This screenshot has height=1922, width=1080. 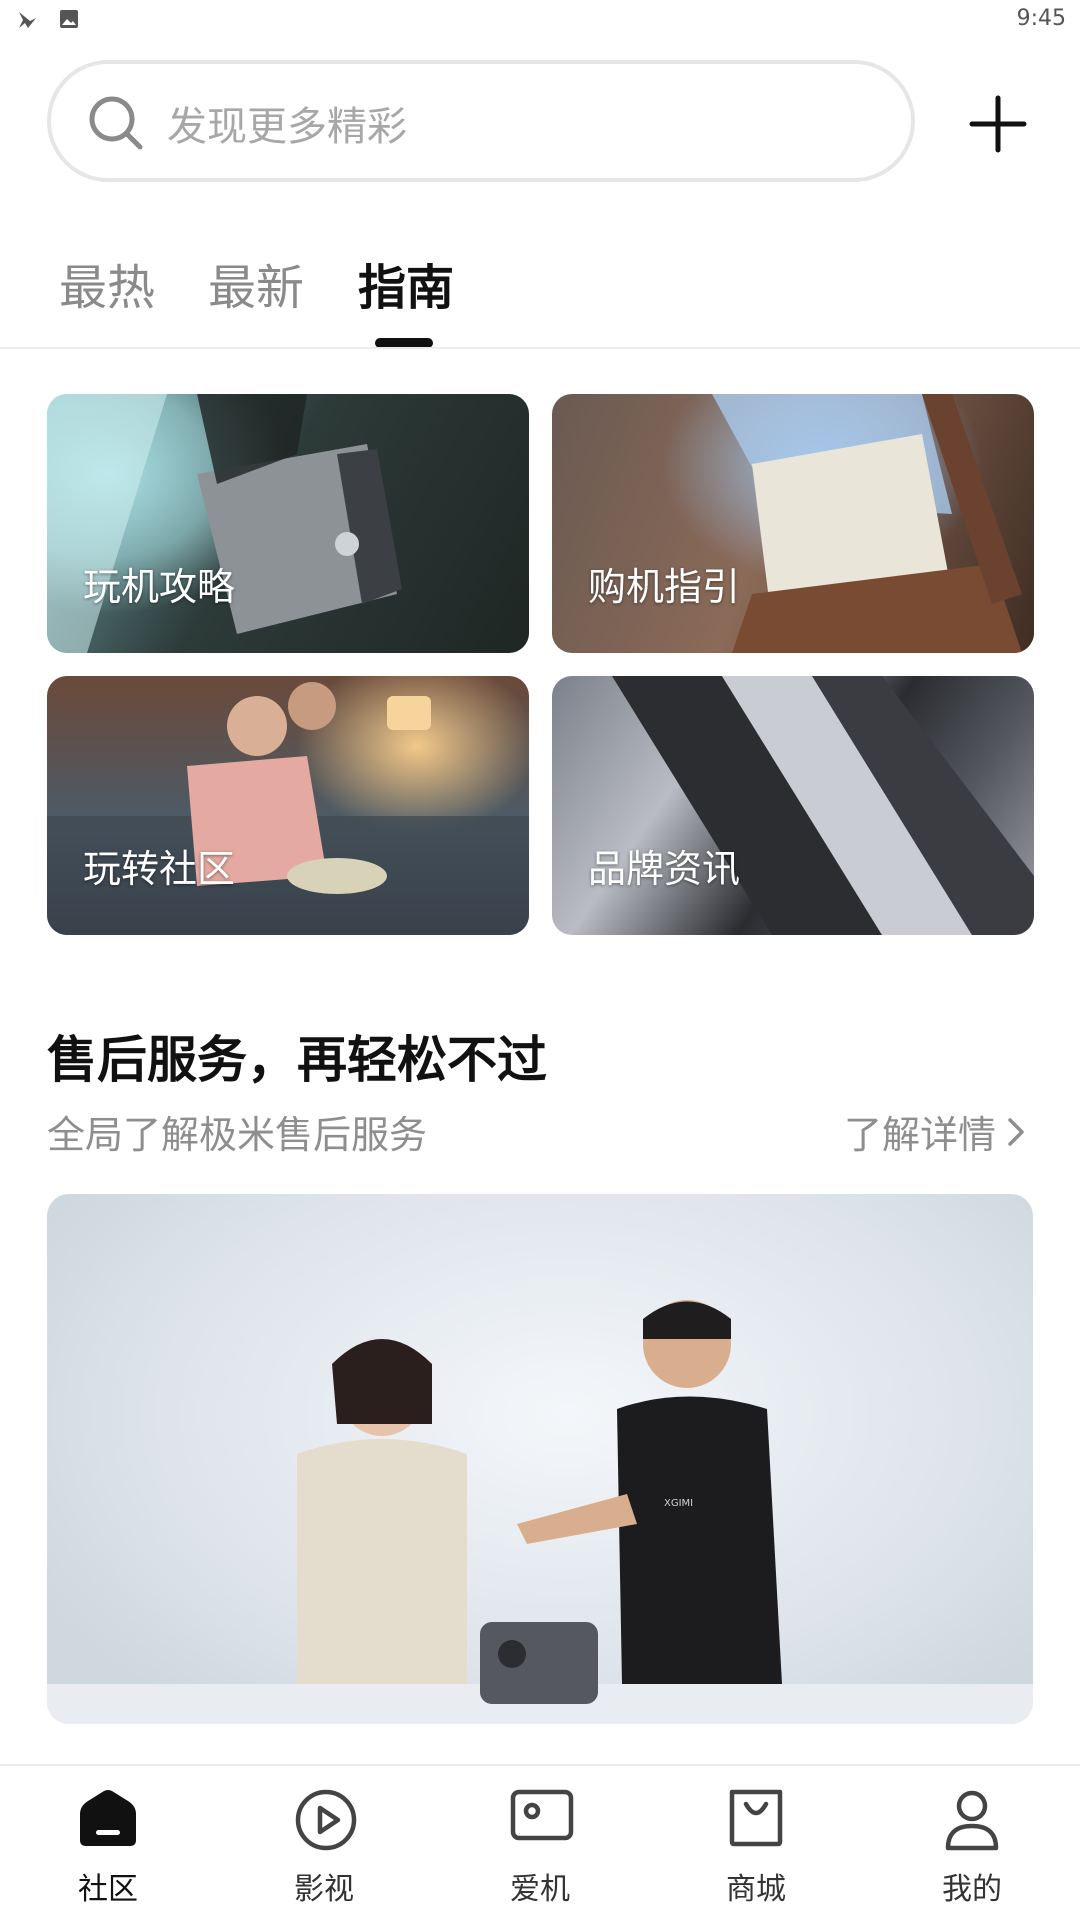 What do you see at coordinates (237, 1135) in the screenshot?
I see `section-subtitle: 全局了解极米售后服务` at bounding box center [237, 1135].